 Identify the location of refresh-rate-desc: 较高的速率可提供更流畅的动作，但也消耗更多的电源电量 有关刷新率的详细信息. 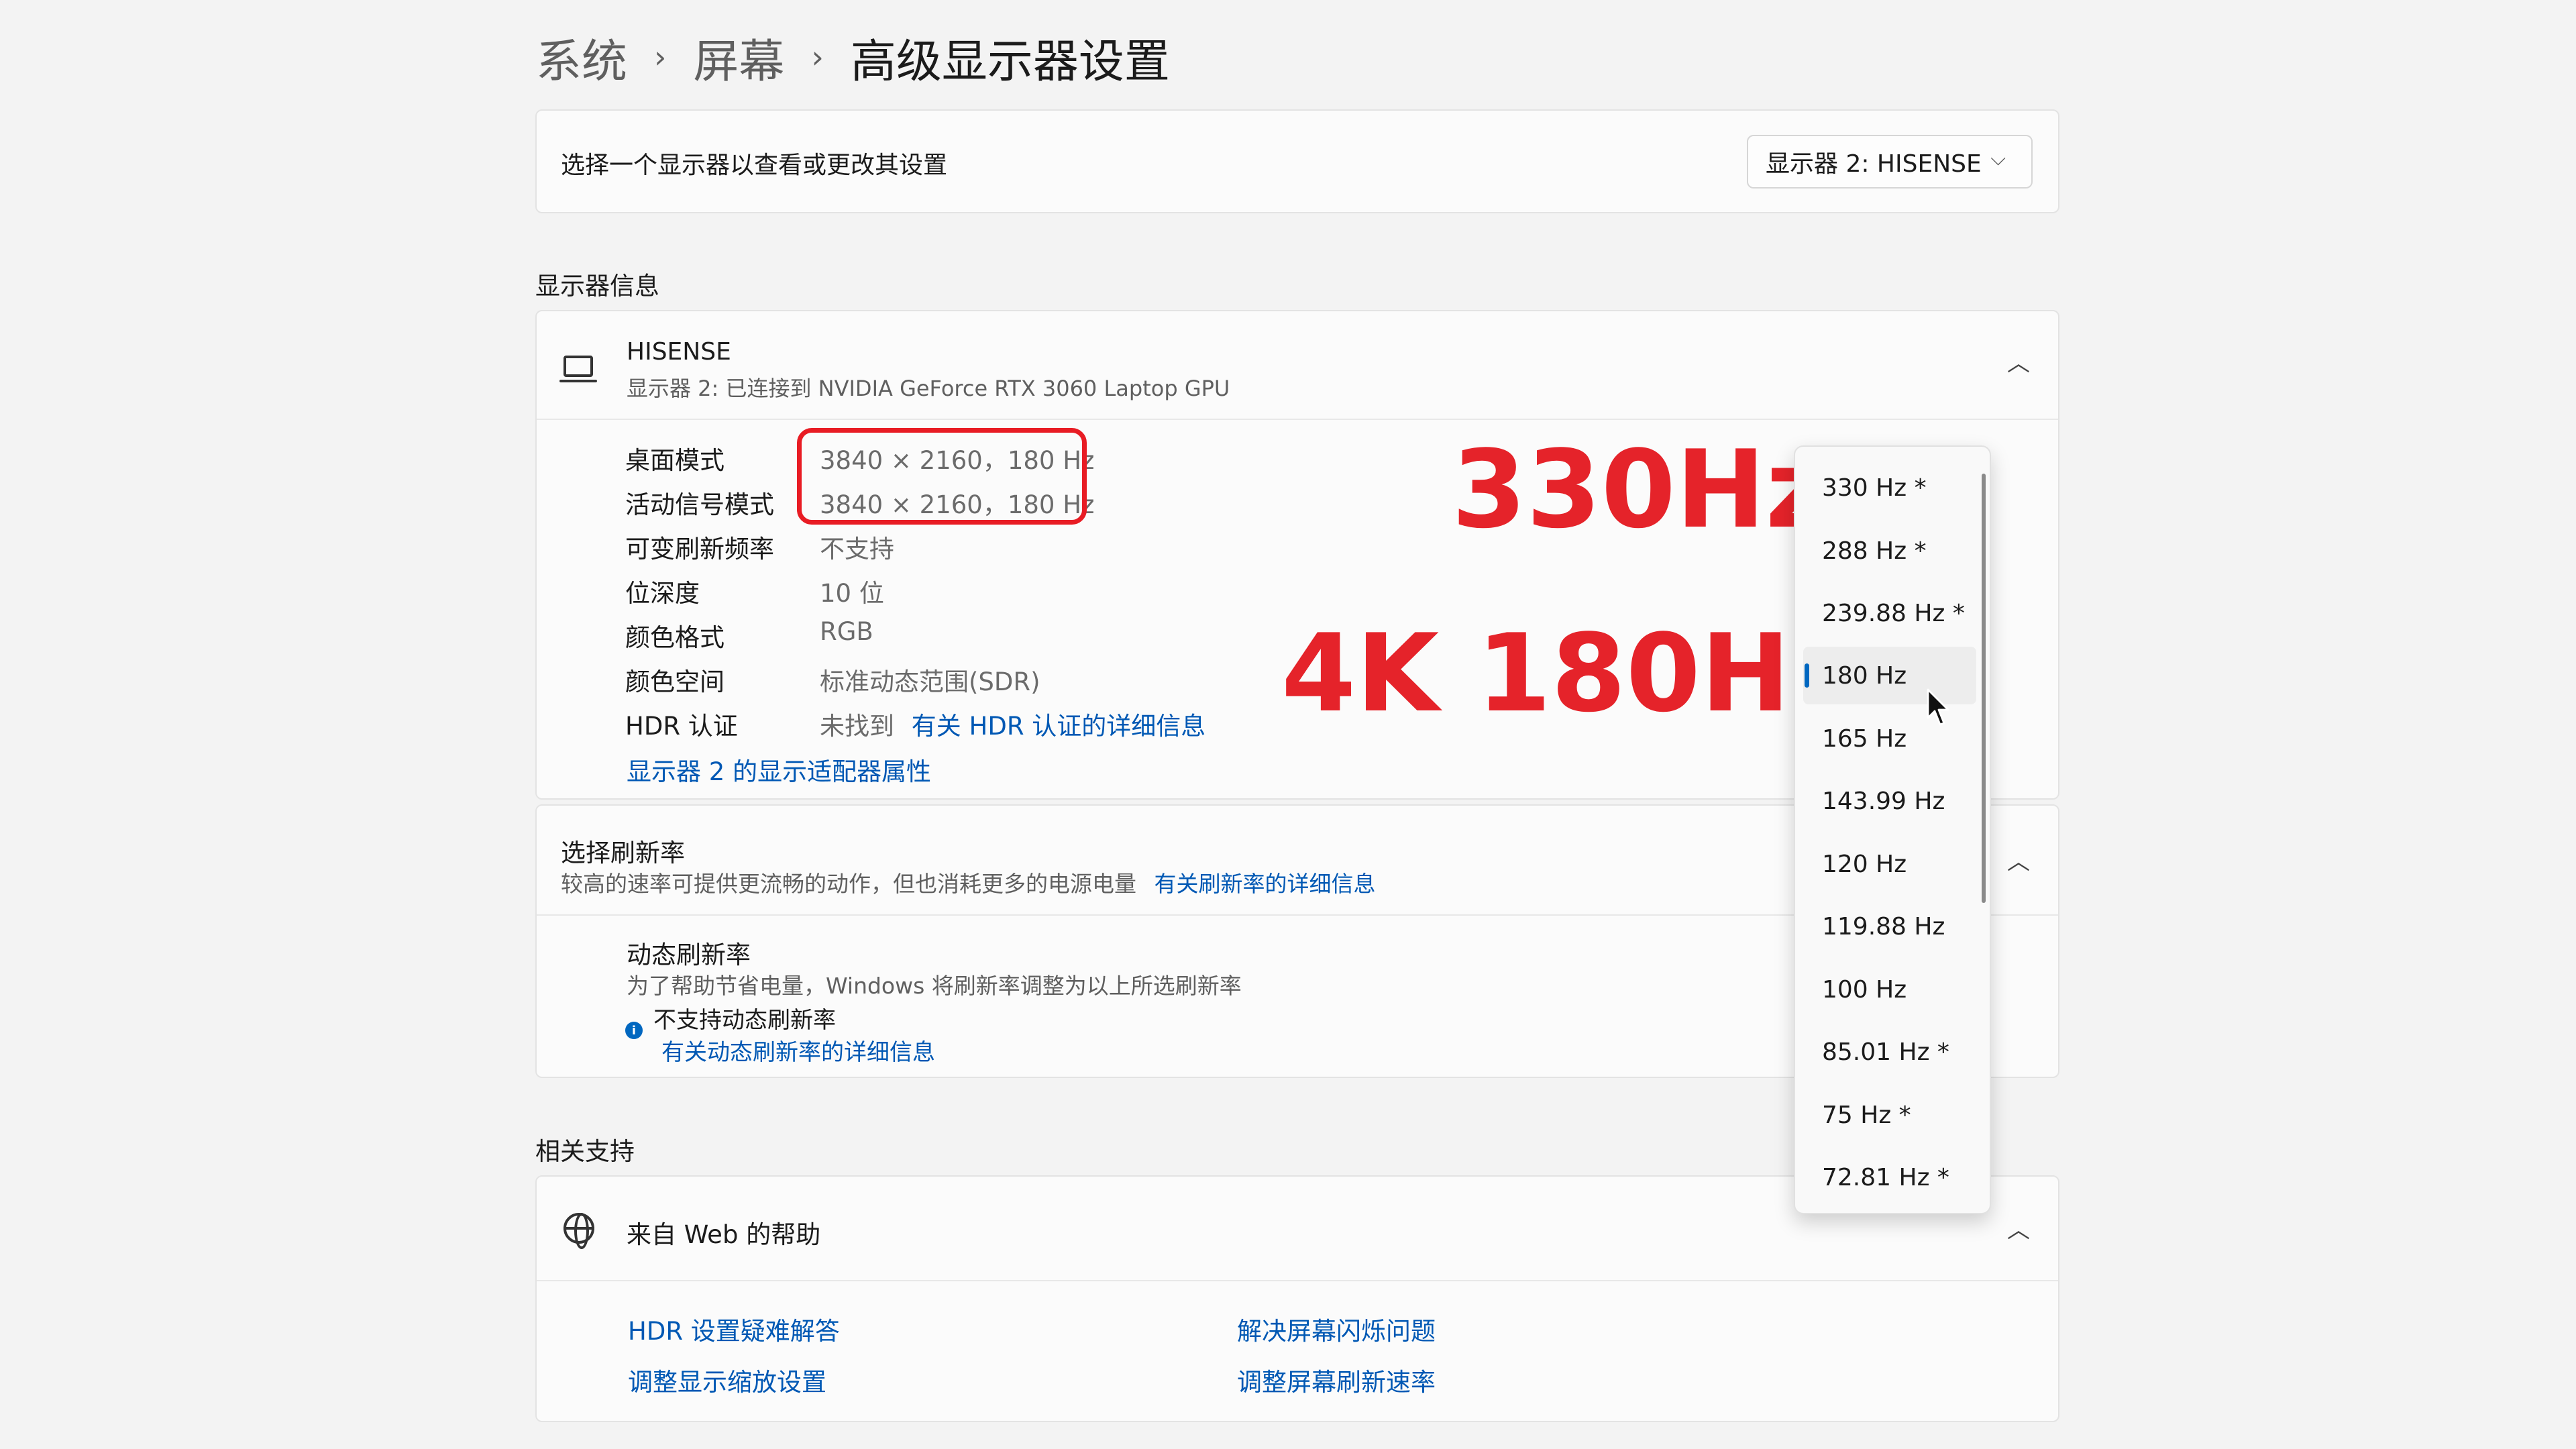
(968, 882).